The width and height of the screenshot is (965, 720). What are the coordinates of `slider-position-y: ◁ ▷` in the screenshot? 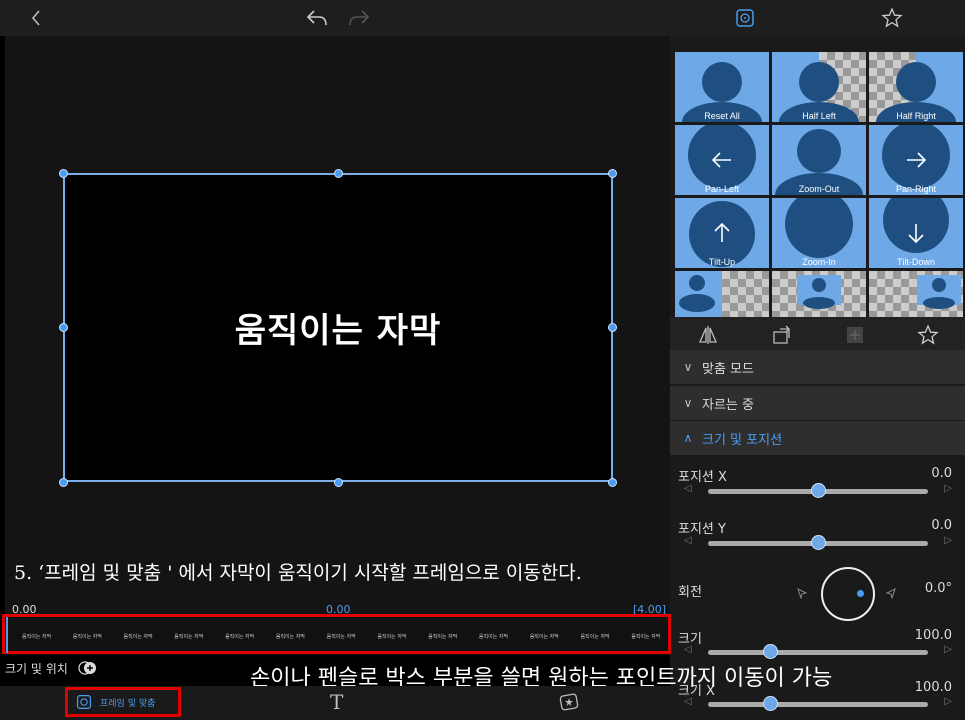 It's located at (818, 543).